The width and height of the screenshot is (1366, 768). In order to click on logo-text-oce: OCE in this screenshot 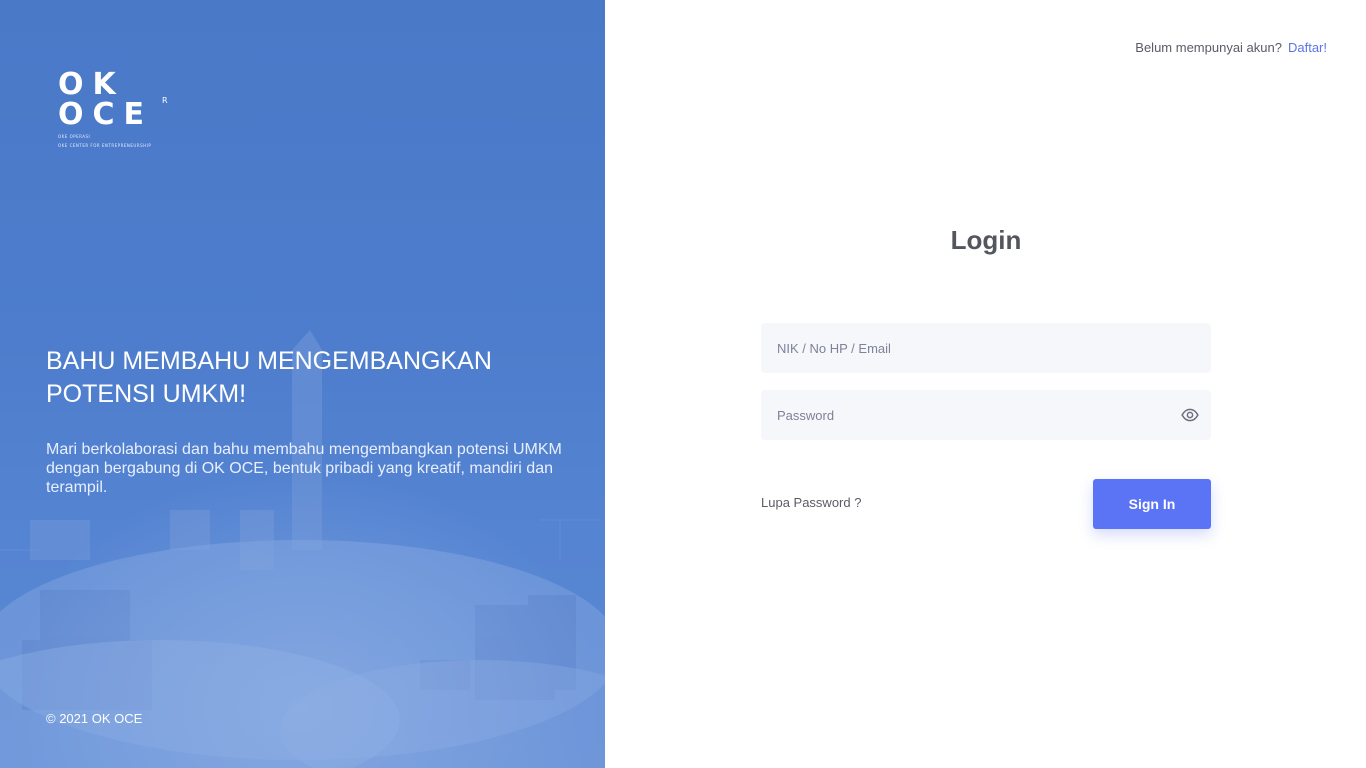, I will do `click(106, 114)`.